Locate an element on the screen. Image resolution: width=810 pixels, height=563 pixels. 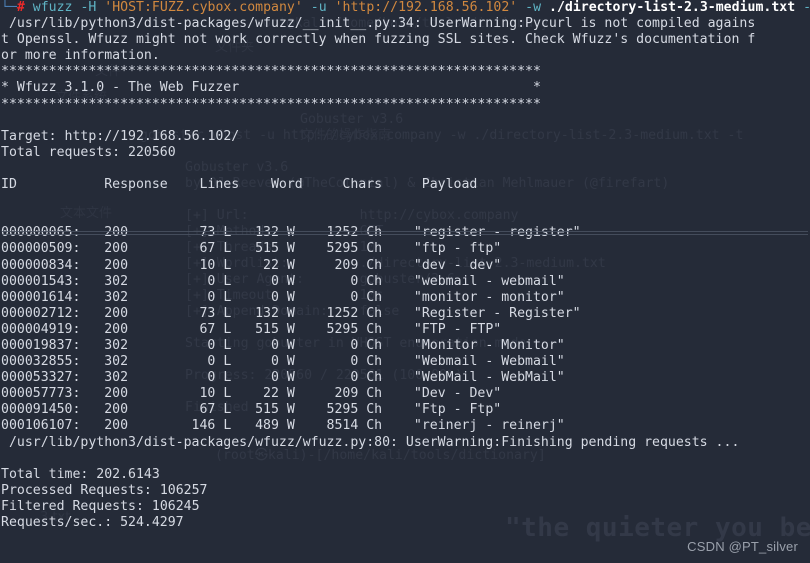
row-id: 000000065: is located at coordinates (53, 233).